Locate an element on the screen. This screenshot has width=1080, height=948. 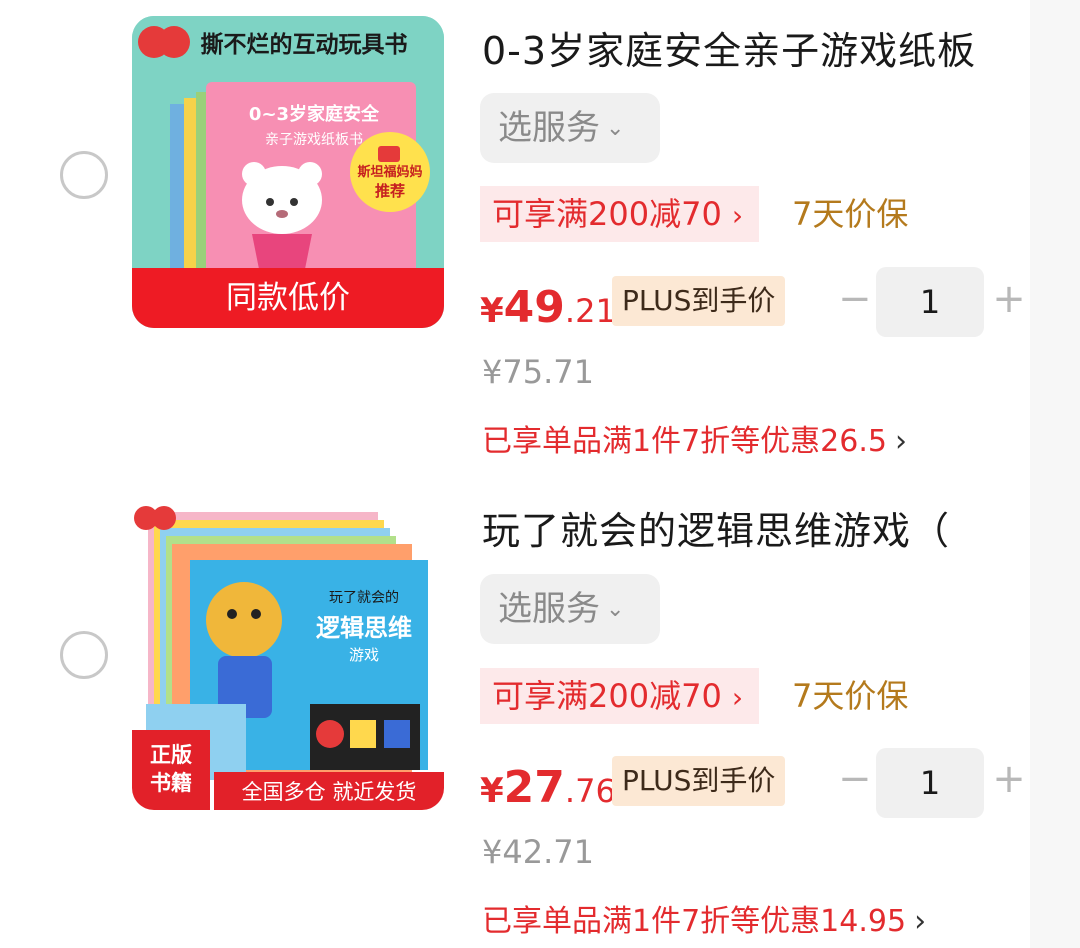
price: ¥49.21 is located at coordinates (548, 307).